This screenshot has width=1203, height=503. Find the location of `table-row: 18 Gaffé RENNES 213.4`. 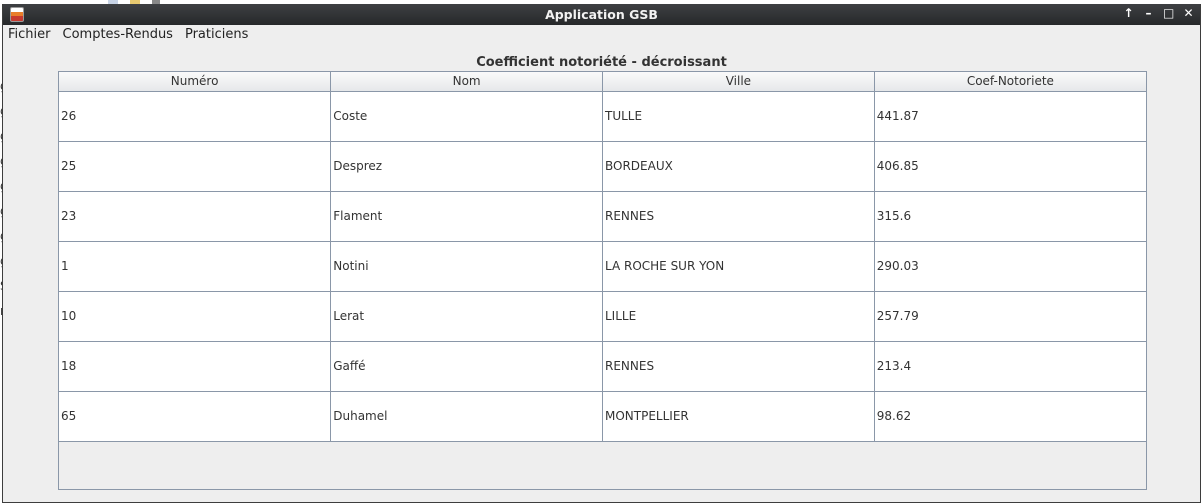

table-row: 18 Gaffé RENNES 213.4 is located at coordinates (602, 366).